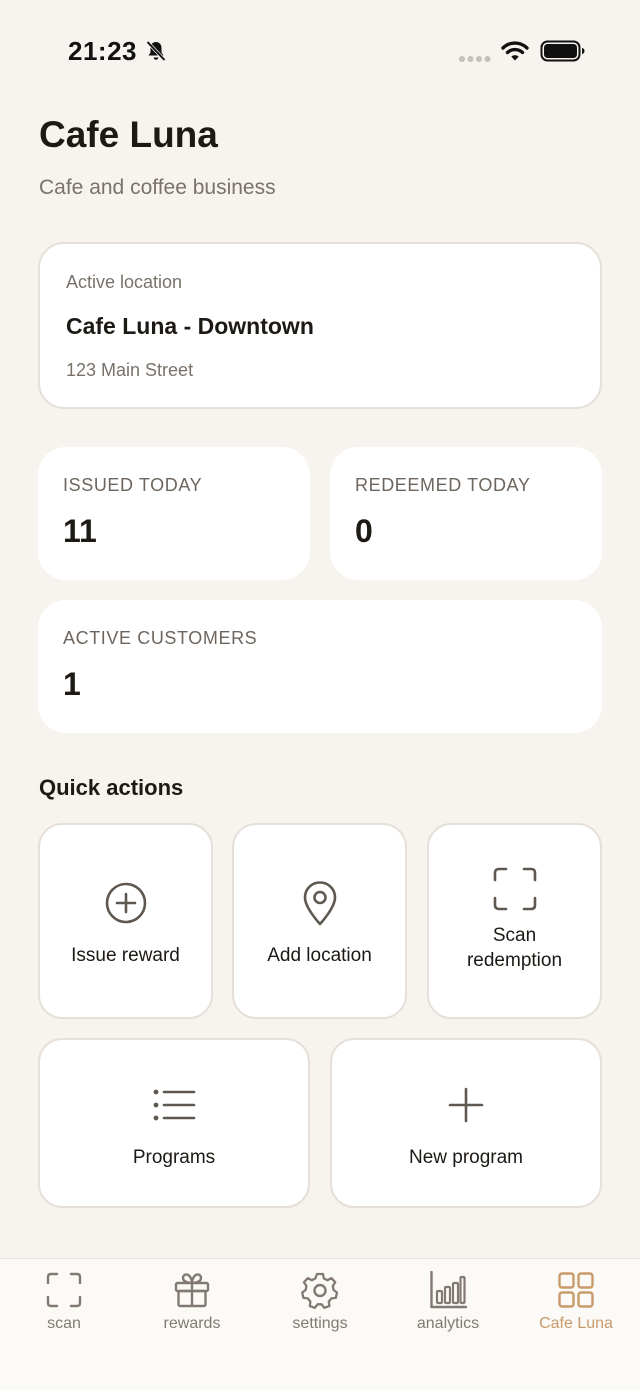  Describe the element at coordinates (466, 1157) in the screenshot. I see `action-label: New program` at that location.